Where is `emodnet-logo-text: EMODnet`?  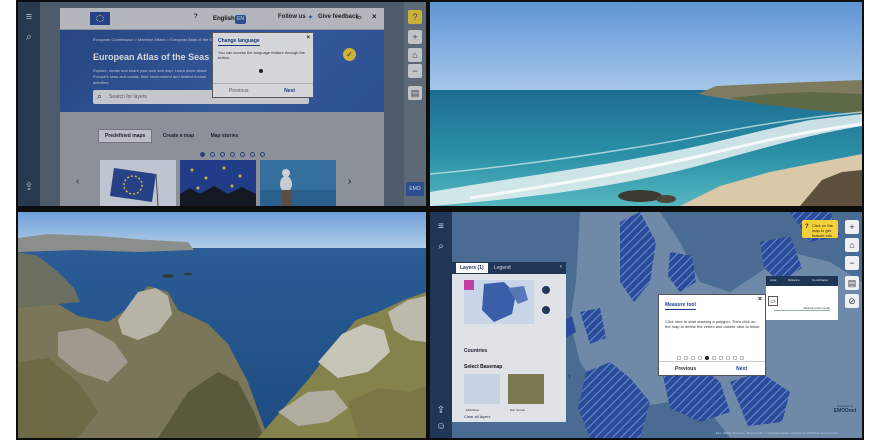
emodnet-logo-text: EMODnet is located at coordinates (845, 411).